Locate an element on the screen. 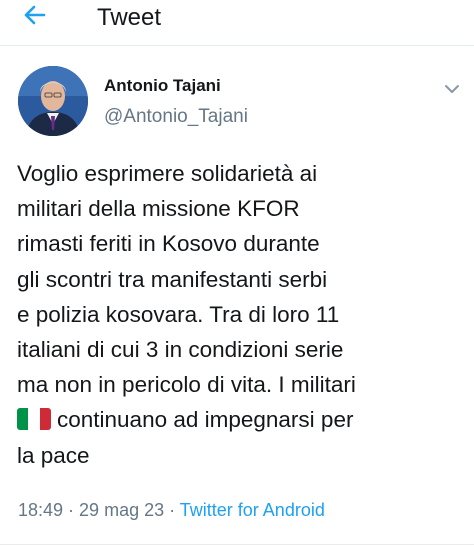 The image size is (474, 547). arrow-left-icon is located at coordinates (35, 15).